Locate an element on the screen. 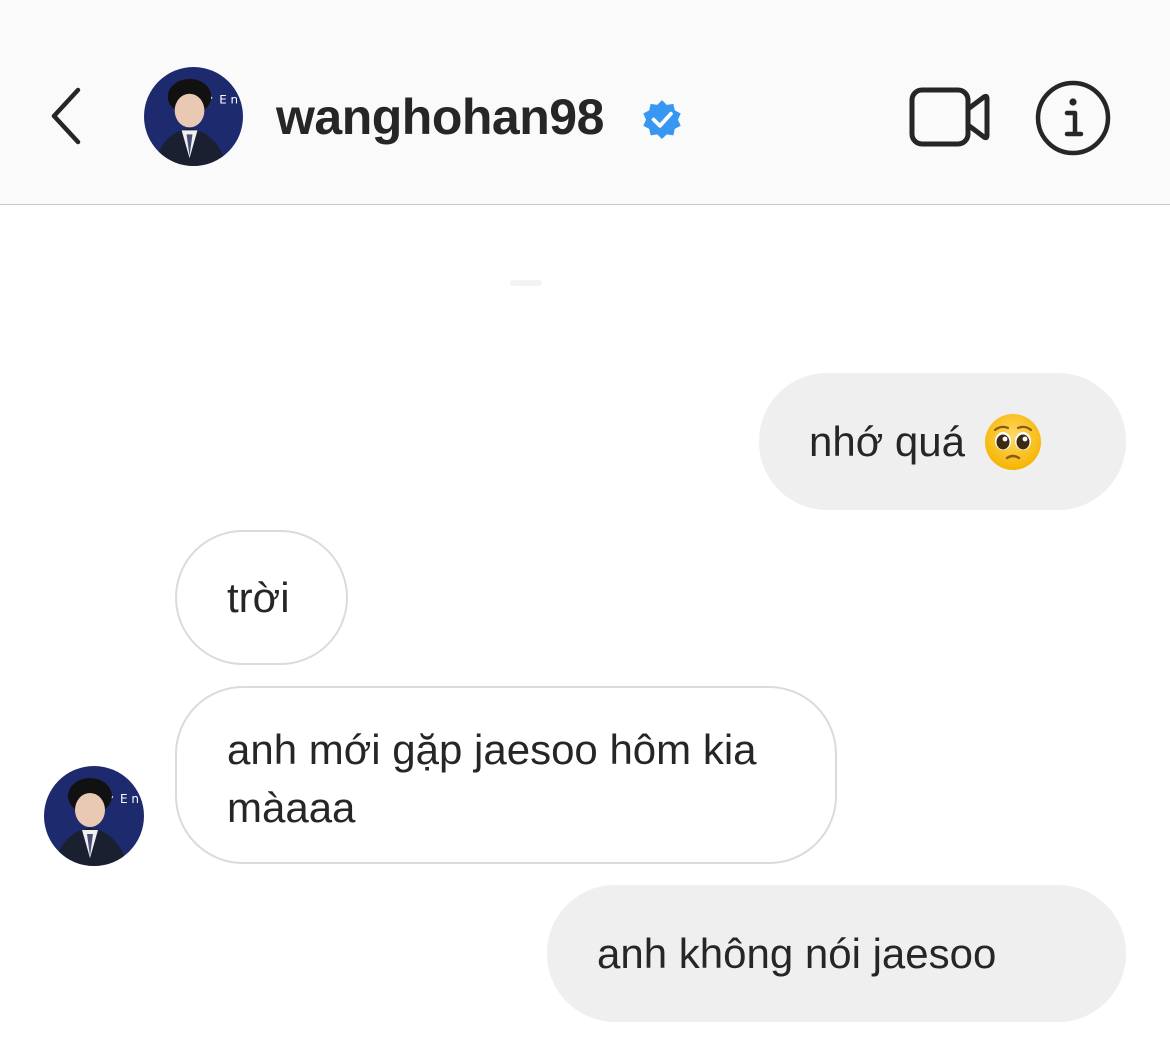  faded-hint is located at coordinates (526, 283).